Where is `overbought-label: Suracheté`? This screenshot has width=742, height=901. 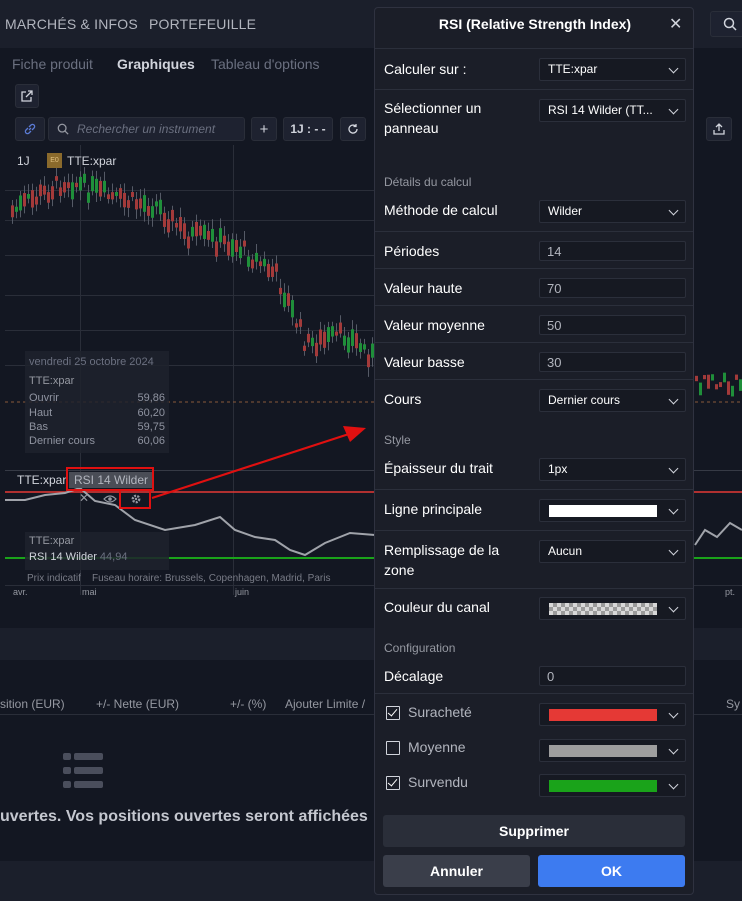 overbought-label: Suracheté is located at coordinates (440, 712).